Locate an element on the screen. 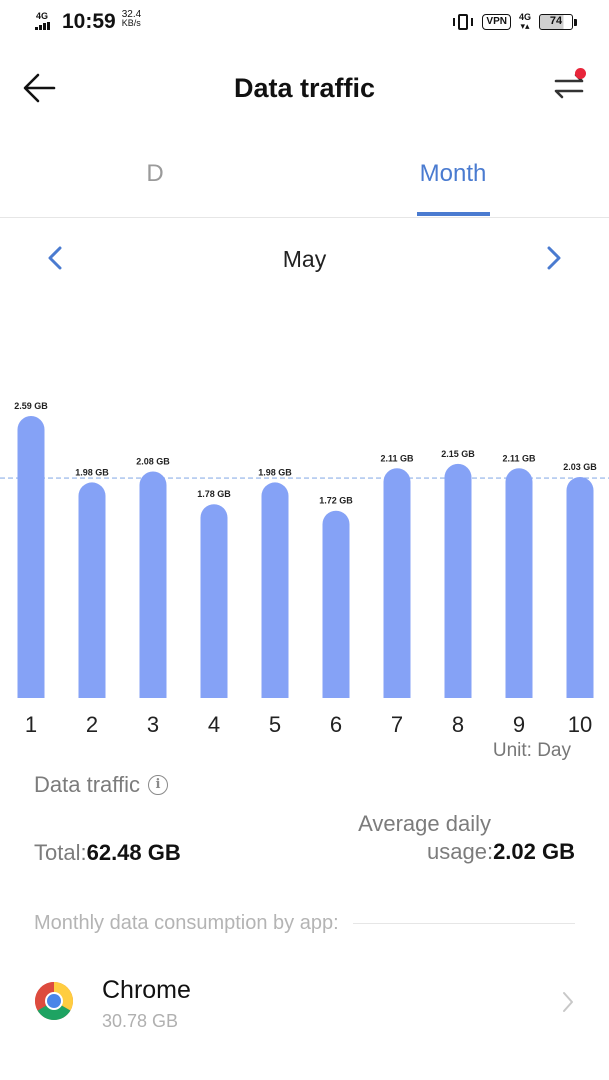 The height and width of the screenshot is (1080, 609). battery-level: 74 is located at coordinates (556, 22).